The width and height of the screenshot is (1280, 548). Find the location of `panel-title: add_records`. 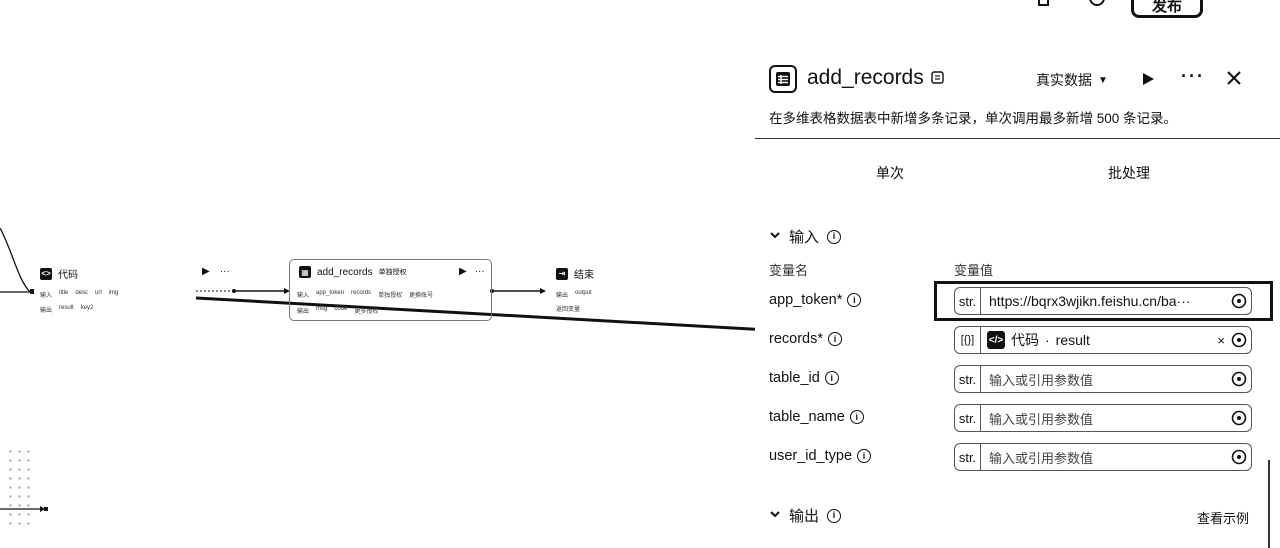

panel-title: add_records is located at coordinates (865, 77).